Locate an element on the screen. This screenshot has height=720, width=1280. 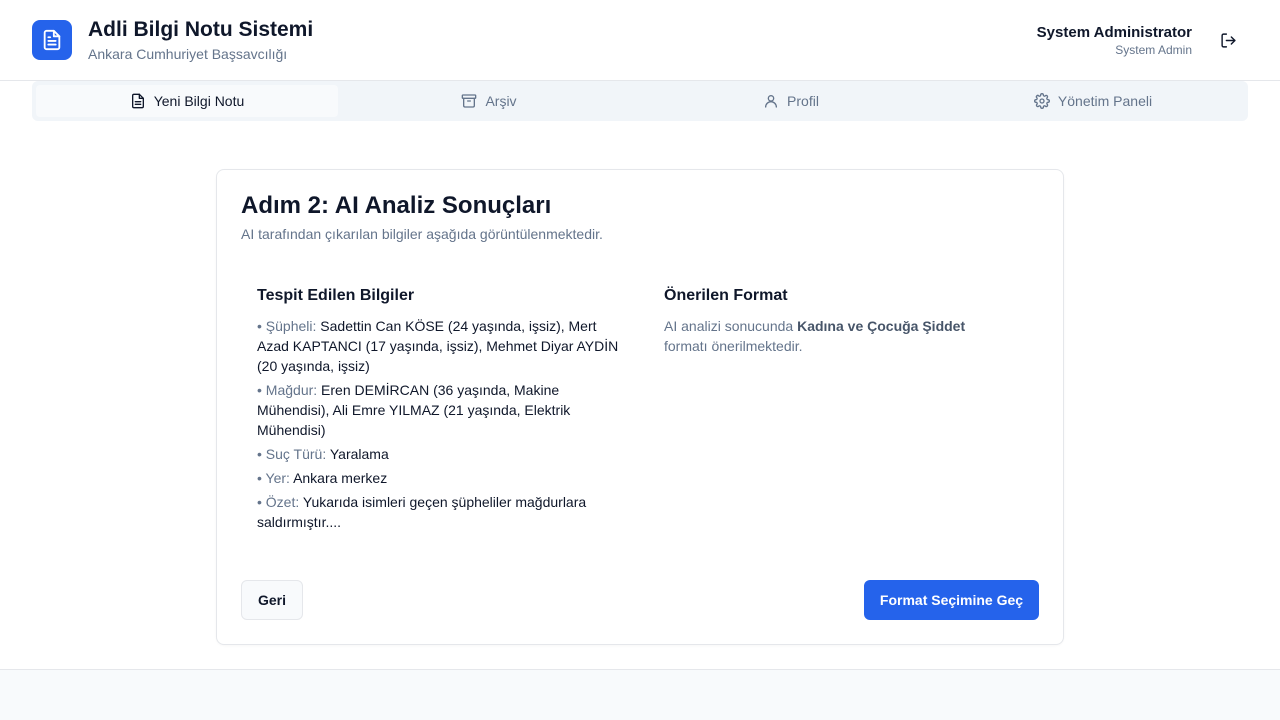
tab-label: Yeni Bilgi Notu is located at coordinates (199, 101).